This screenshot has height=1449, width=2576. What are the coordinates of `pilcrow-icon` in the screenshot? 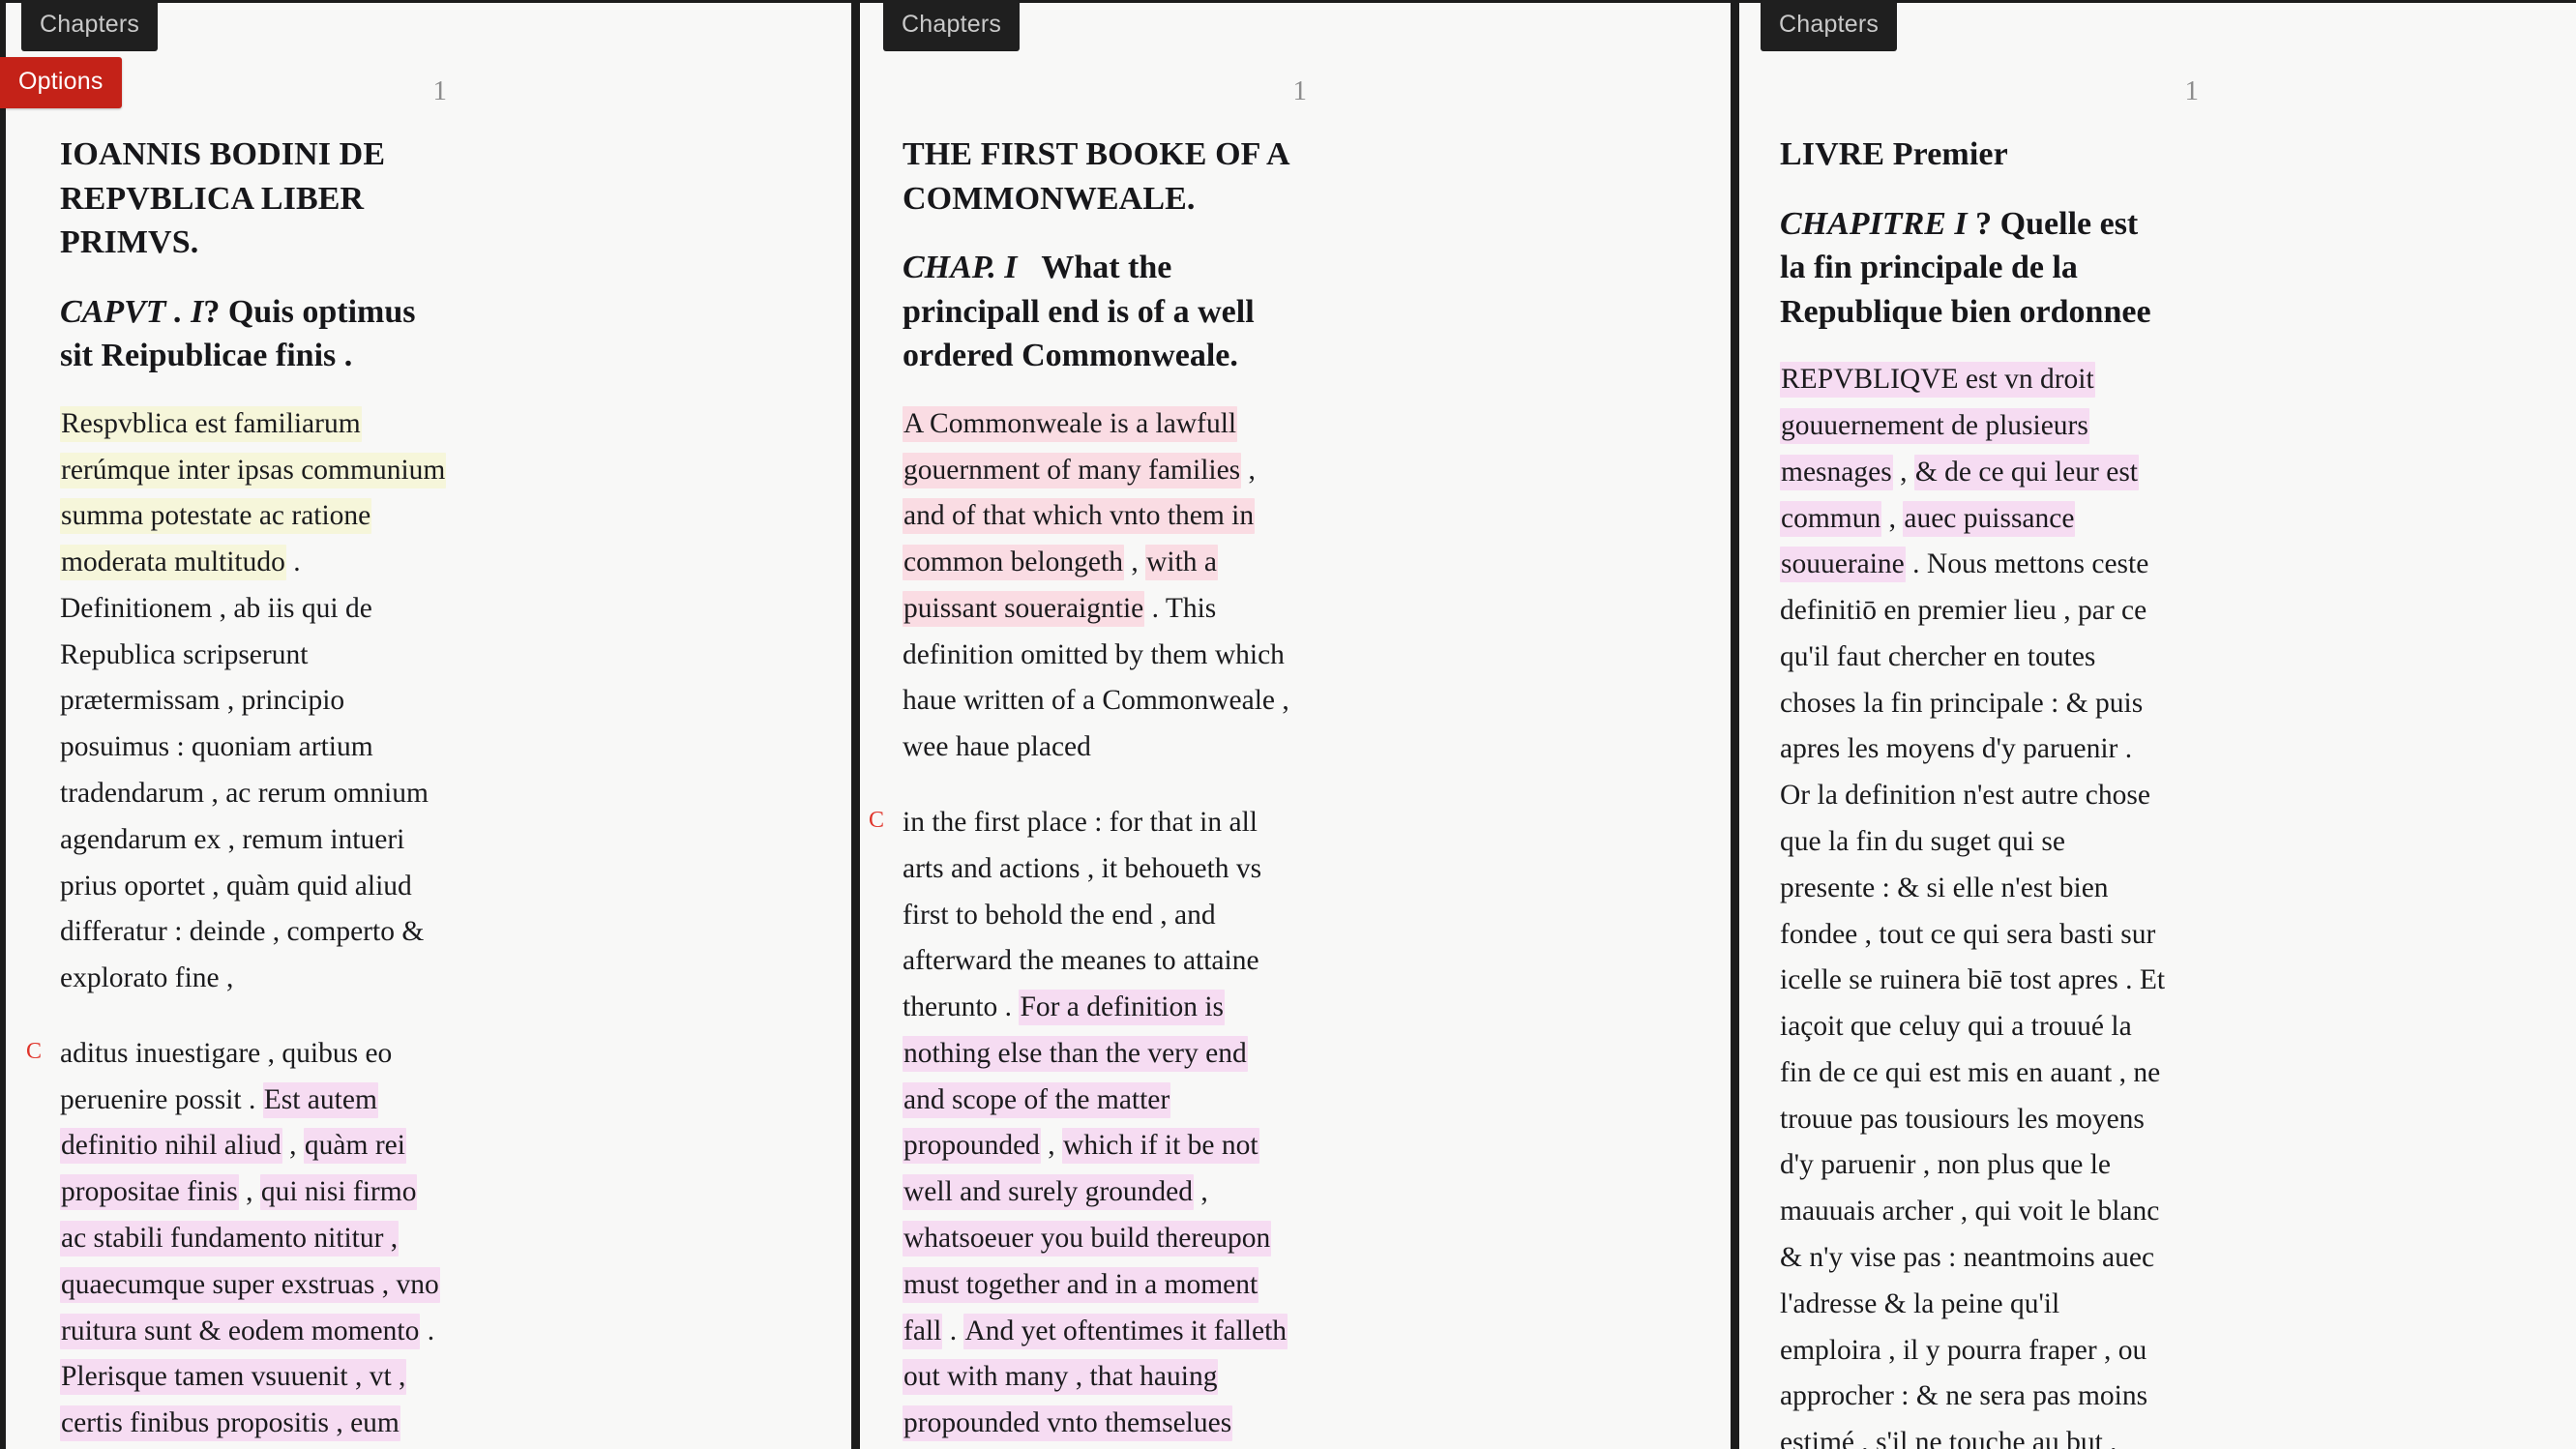 It's located at (1029, 267).